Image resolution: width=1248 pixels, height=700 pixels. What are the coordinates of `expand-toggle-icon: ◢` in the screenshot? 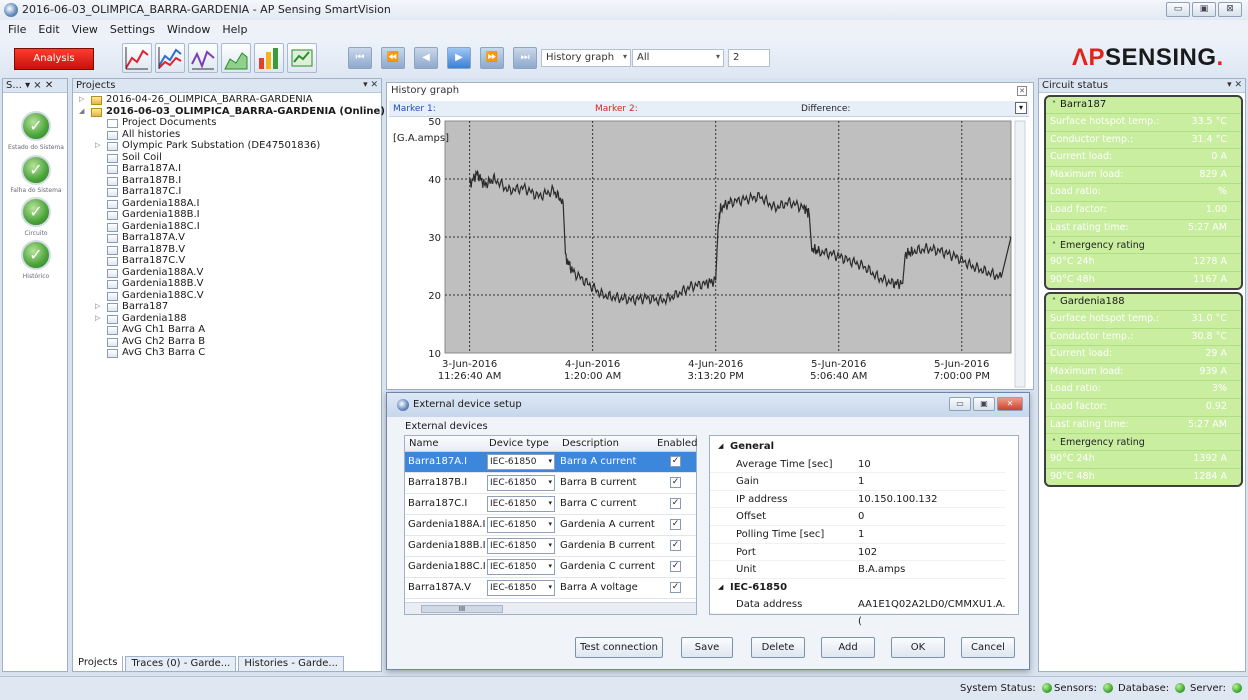 It's located at (81, 112).